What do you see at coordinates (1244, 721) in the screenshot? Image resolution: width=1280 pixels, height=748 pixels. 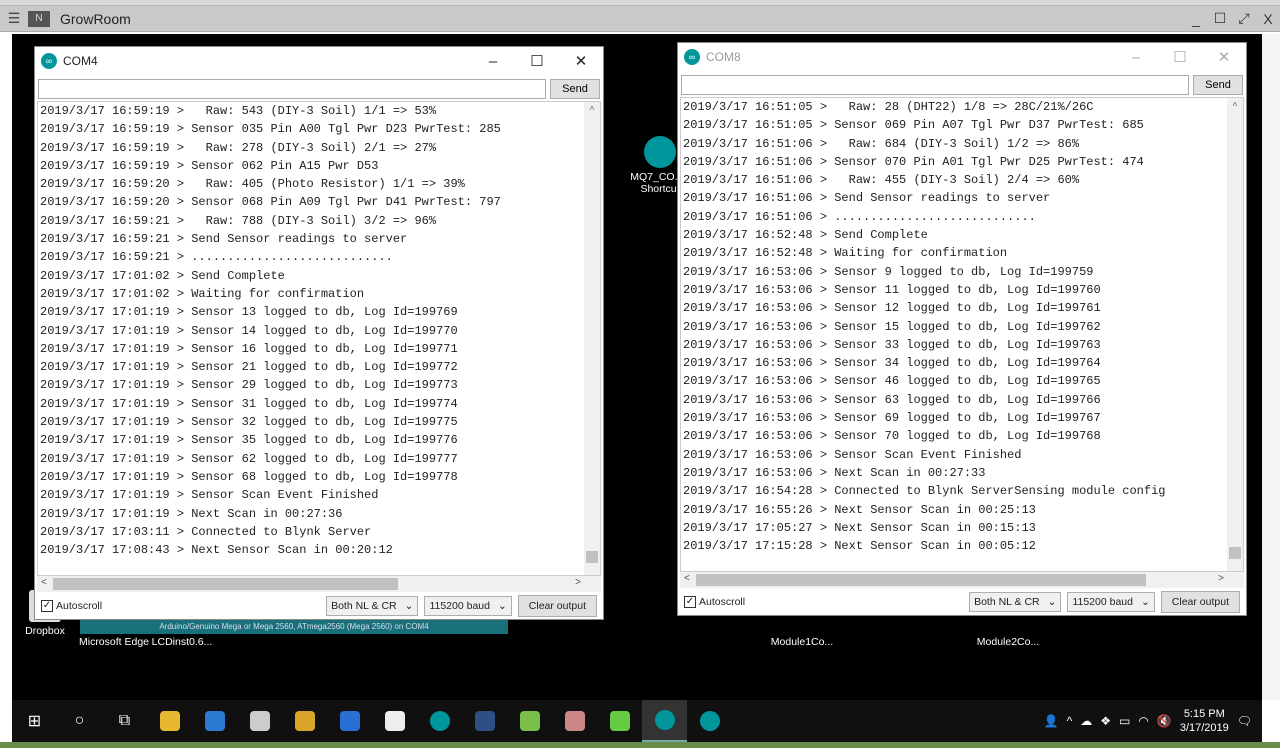 I see `notifications-icon: 🗨` at bounding box center [1244, 721].